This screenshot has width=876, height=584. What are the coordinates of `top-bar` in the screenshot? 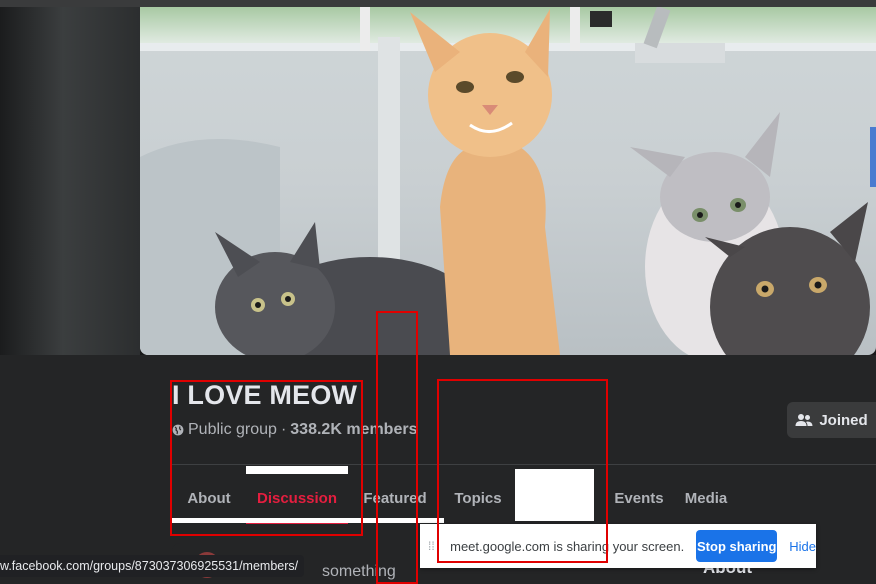 It's located at (438, 3).